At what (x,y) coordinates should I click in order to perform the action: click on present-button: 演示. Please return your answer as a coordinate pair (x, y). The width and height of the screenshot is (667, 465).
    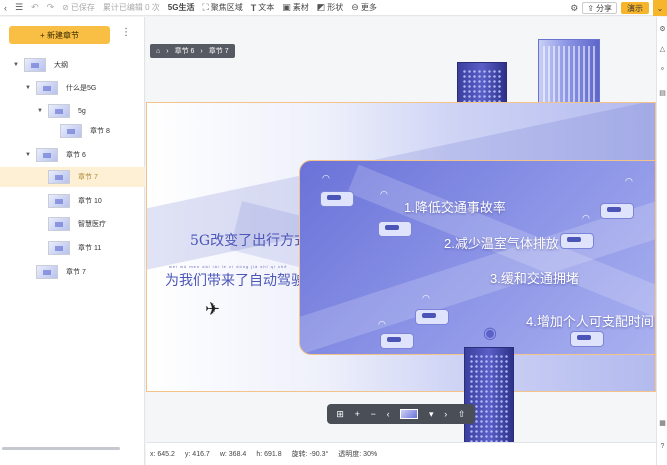
    Looking at the image, I should click on (635, 8).